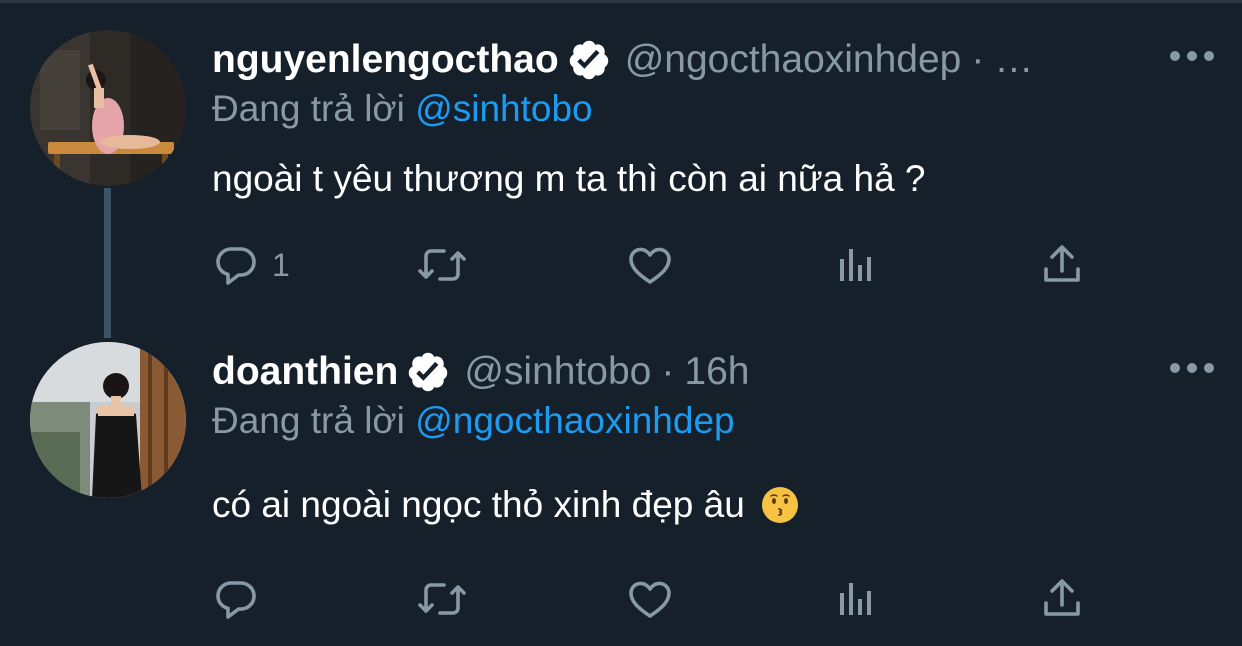 This screenshot has height=646, width=1242. I want to click on tweet-text: có ai ngoài ngọc thỏ xinh đẹp âu, so click(505, 505).